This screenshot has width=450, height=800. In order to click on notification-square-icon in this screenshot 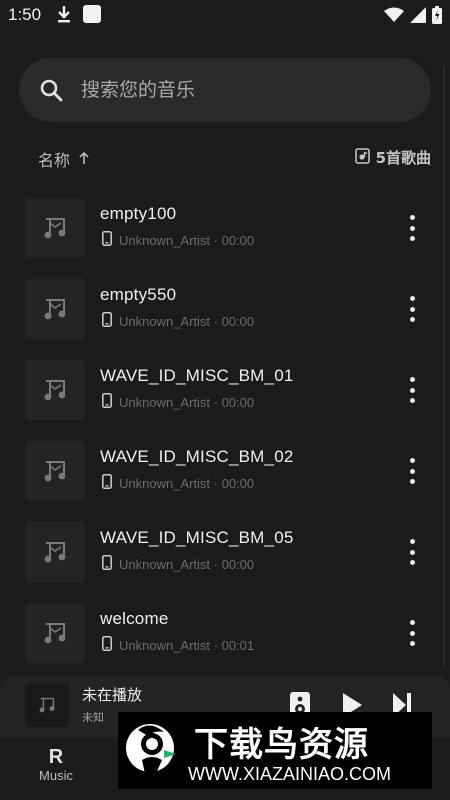, I will do `click(92, 14)`.